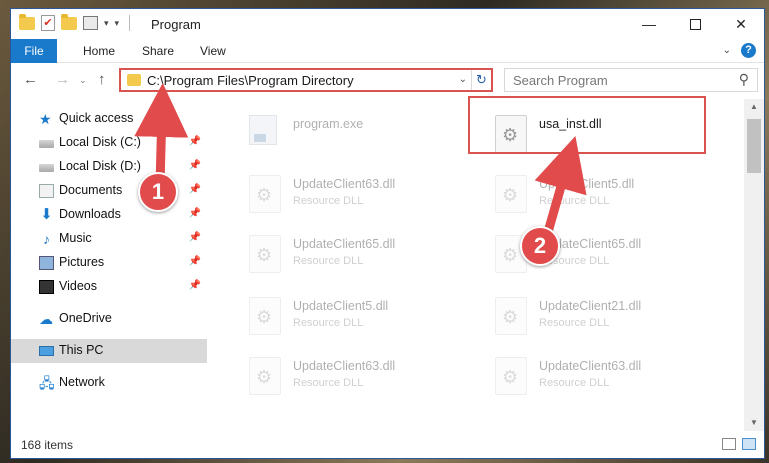 This screenshot has width=769, height=463. What do you see at coordinates (739, 50) in the screenshot?
I see `ribbon-right: ⌄ ?` at bounding box center [739, 50].